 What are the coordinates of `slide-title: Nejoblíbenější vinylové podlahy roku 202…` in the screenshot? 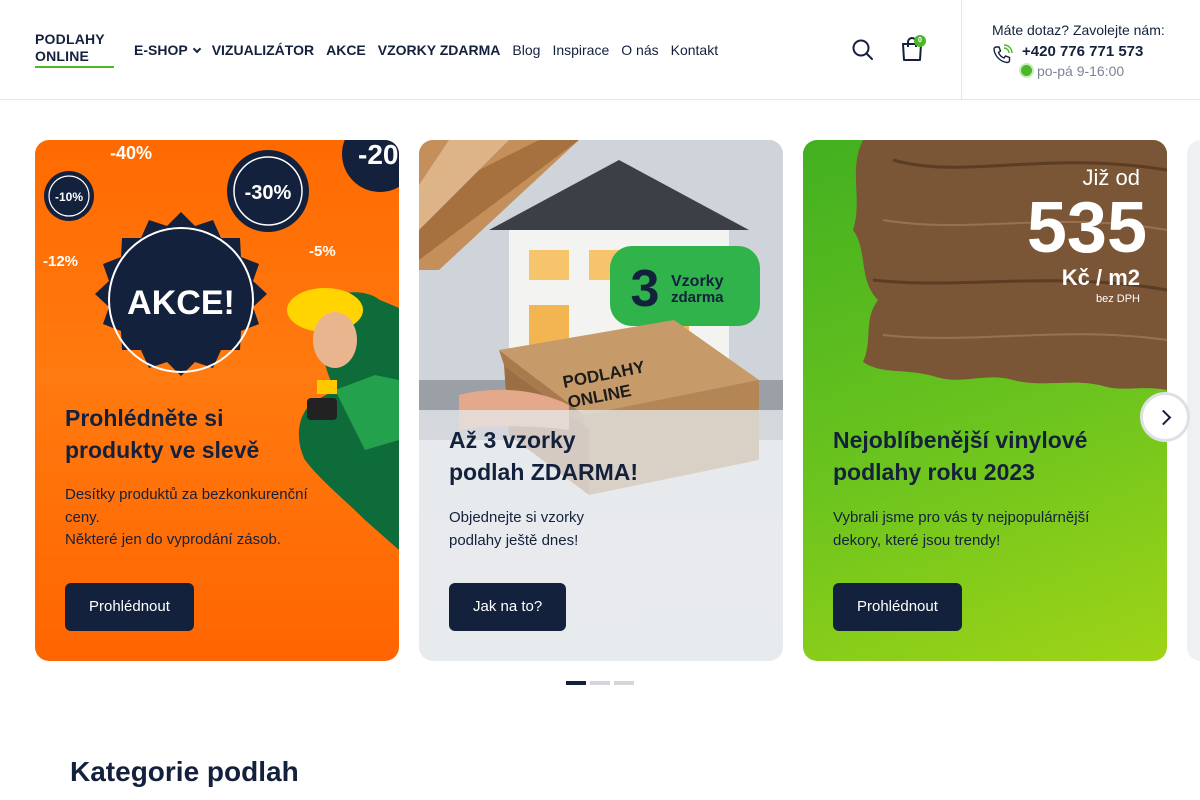 It's located at (960, 456).